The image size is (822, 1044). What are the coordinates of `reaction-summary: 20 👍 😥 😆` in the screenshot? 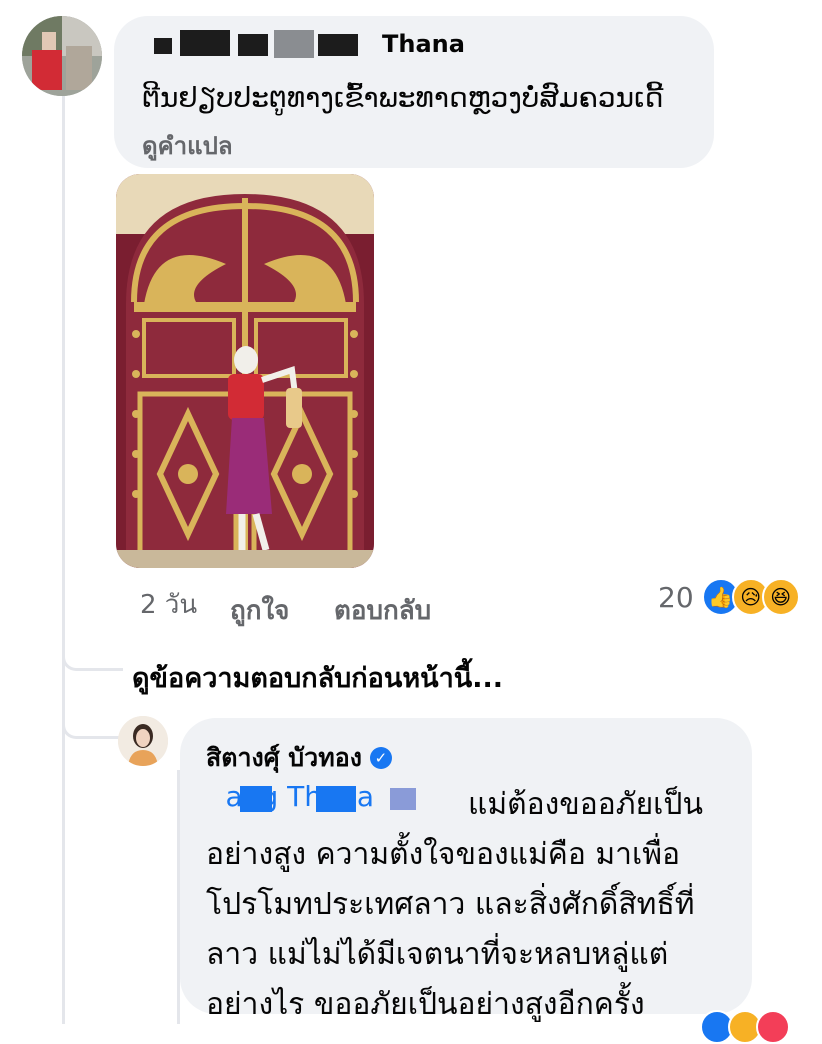 It's located at (729, 597).